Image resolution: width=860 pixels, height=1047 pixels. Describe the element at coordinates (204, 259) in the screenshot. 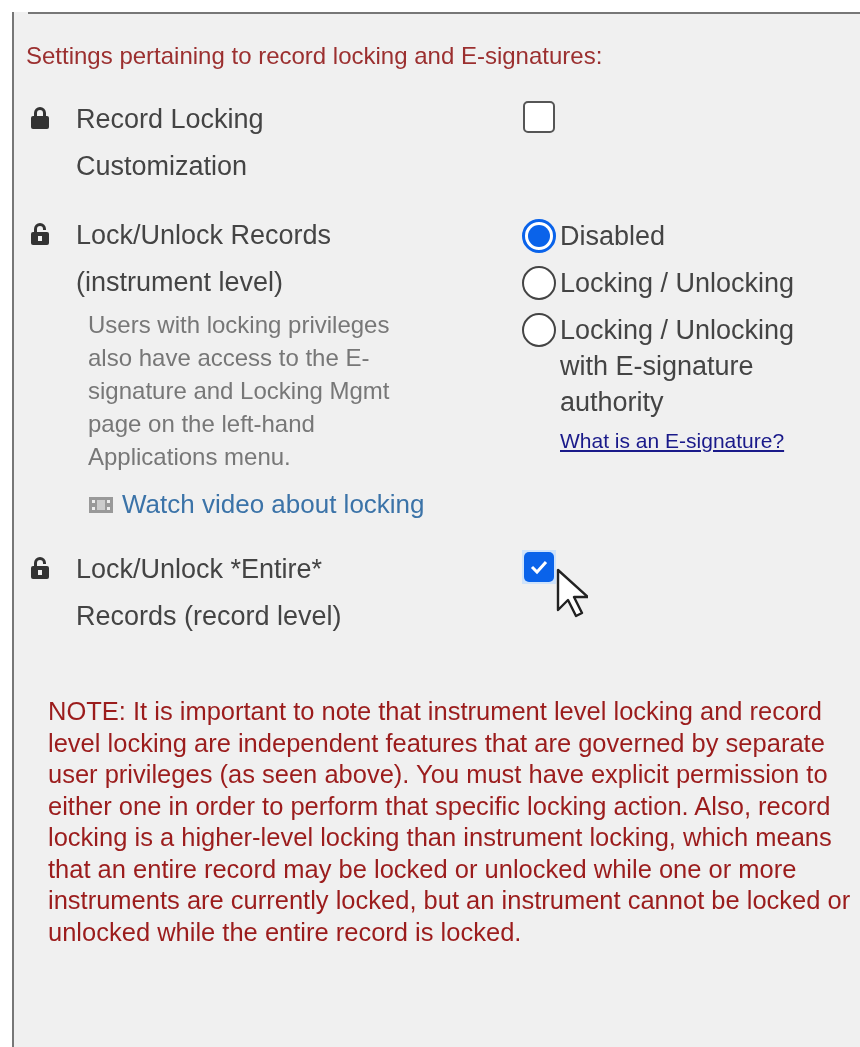

I see `setting-label: Lock/Unlock Records (instrument level)` at that location.